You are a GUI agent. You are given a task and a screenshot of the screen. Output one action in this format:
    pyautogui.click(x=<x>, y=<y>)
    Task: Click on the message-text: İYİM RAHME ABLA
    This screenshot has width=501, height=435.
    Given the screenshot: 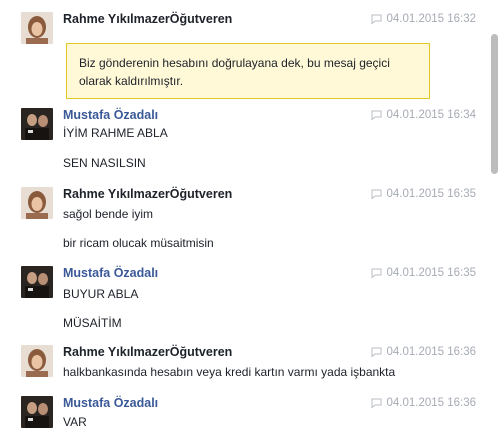 What is the action you would take?
    pyautogui.click(x=115, y=133)
    